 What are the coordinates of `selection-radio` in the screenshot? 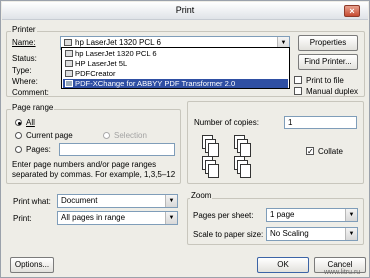 It's located at (106, 135).